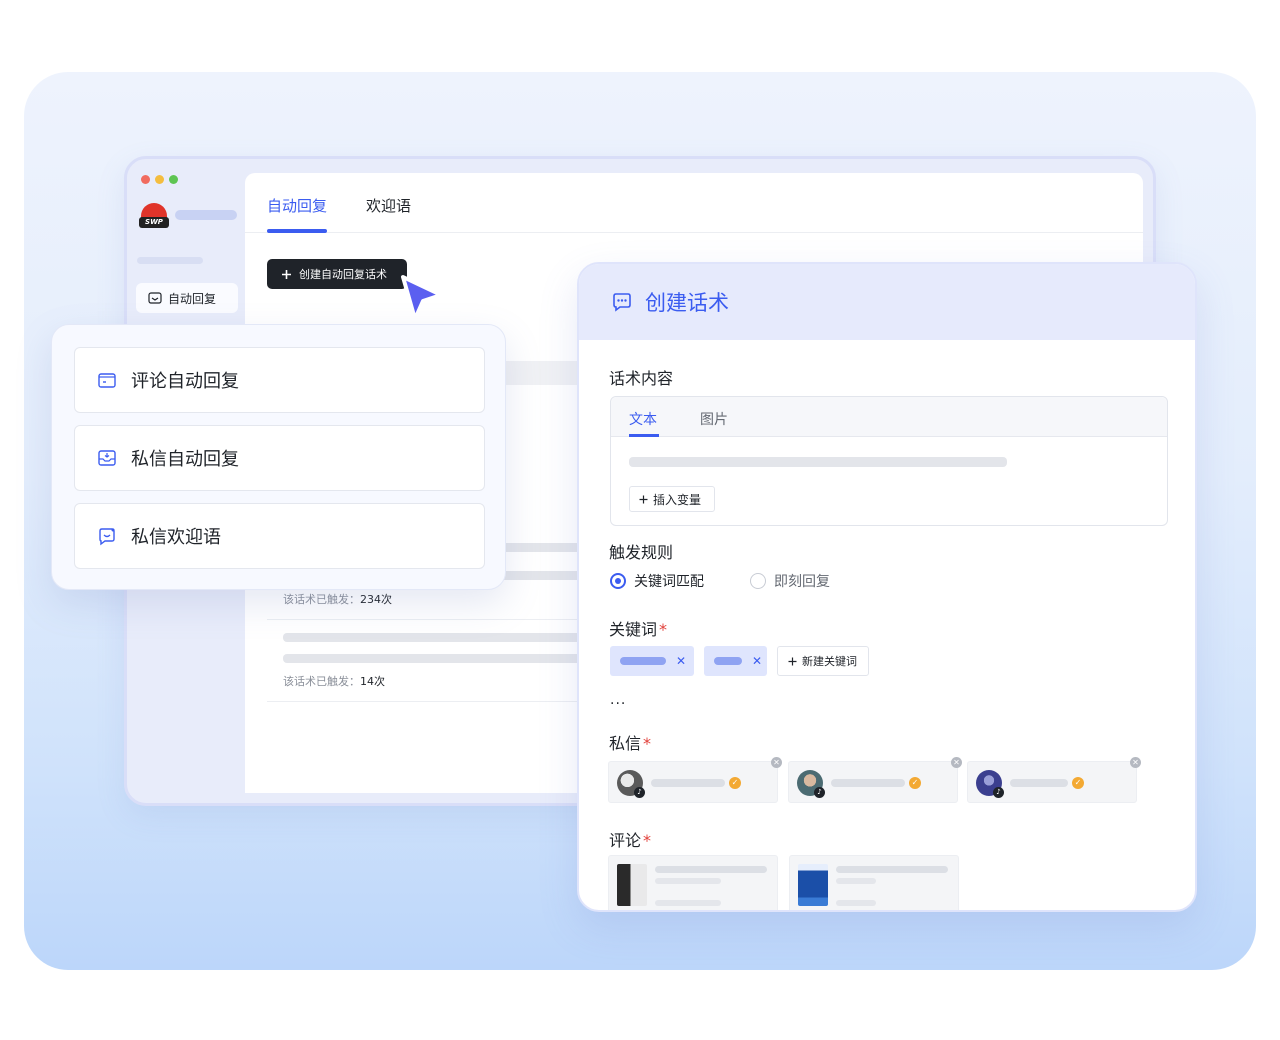 The height and width of the screenshot is (1040, 1280). Describe the element at coordinates (802, 582) in the screenshot. I see `radio-label: 即刻回复` at that location.